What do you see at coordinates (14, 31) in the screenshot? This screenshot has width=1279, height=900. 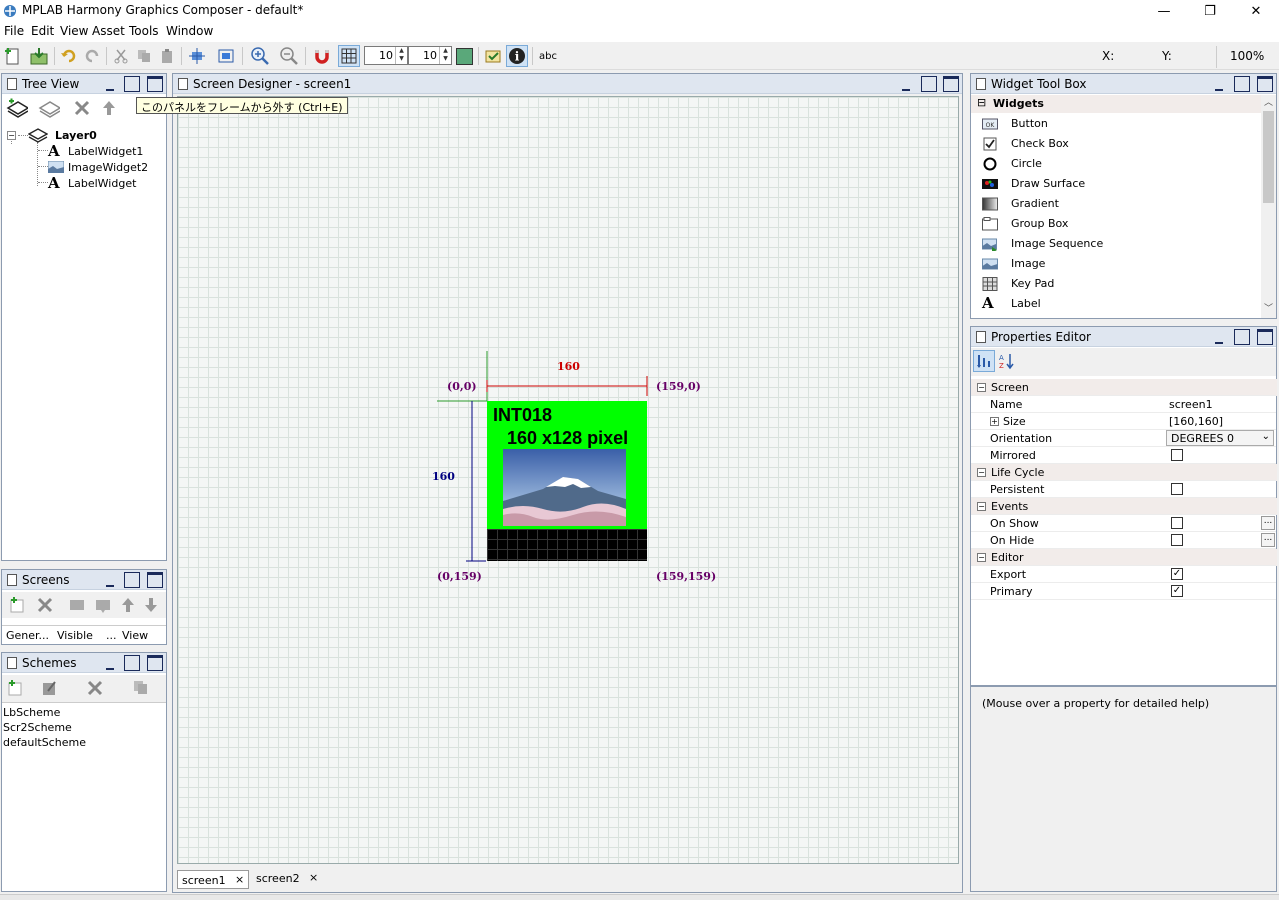 I see `menu-file: File` at bounding box center [14, 31].